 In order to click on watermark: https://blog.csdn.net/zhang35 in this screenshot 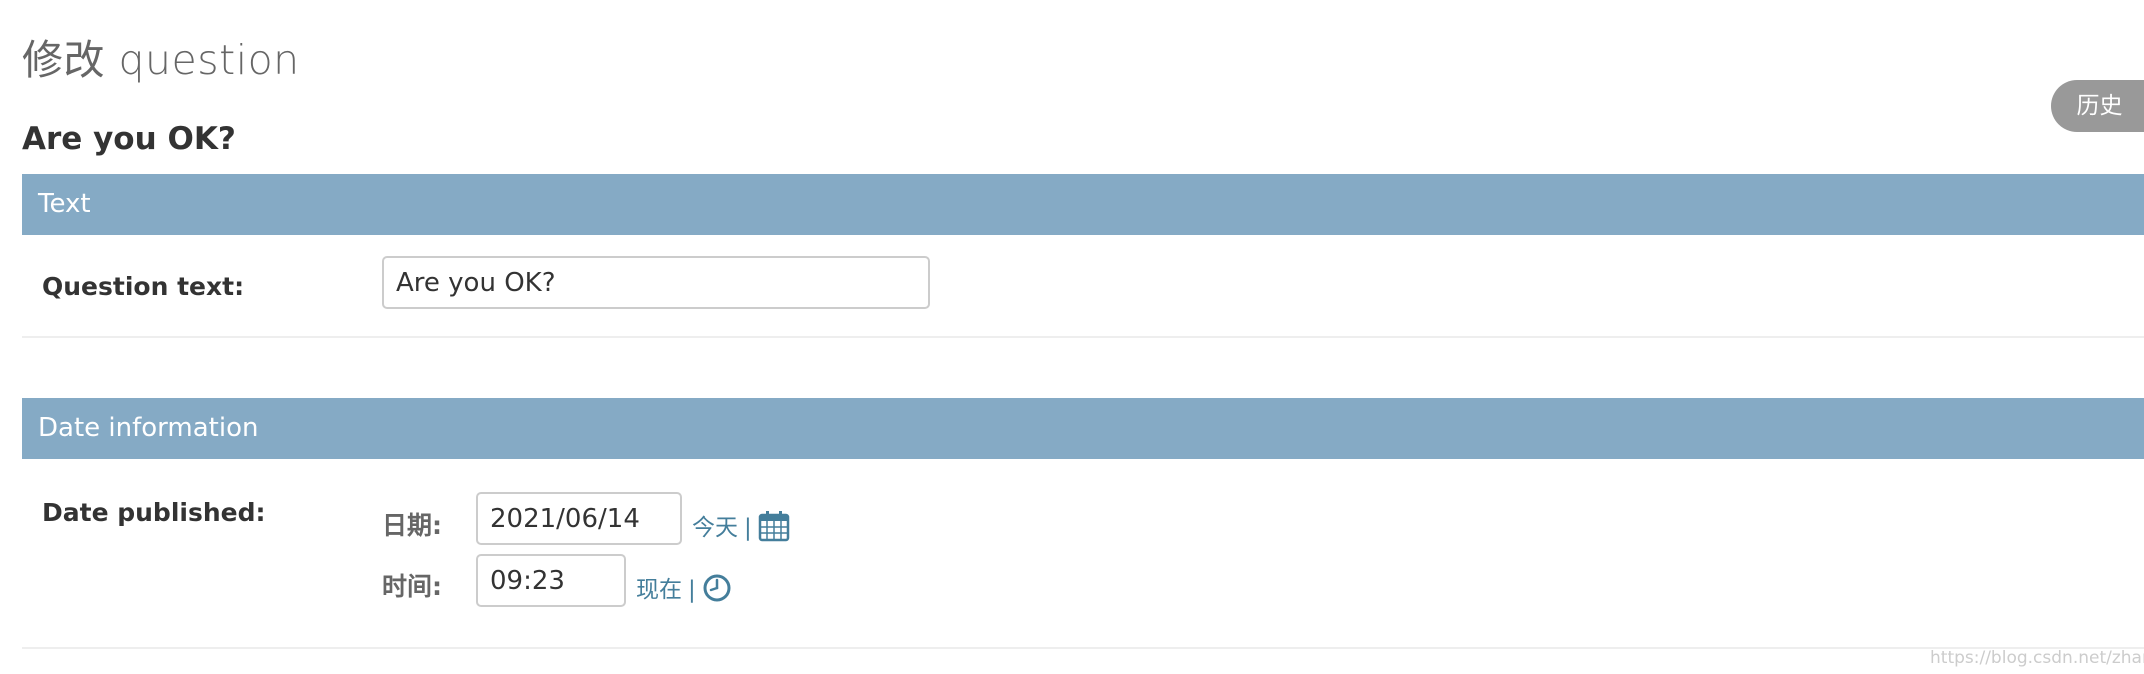, I will do `click(2037, 658)`.